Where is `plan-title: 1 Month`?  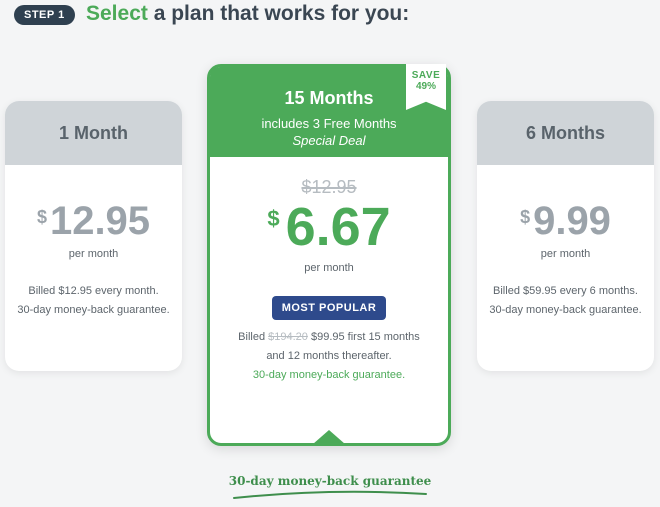
plan-title: 1 Month is located at coordinates (93, 133).